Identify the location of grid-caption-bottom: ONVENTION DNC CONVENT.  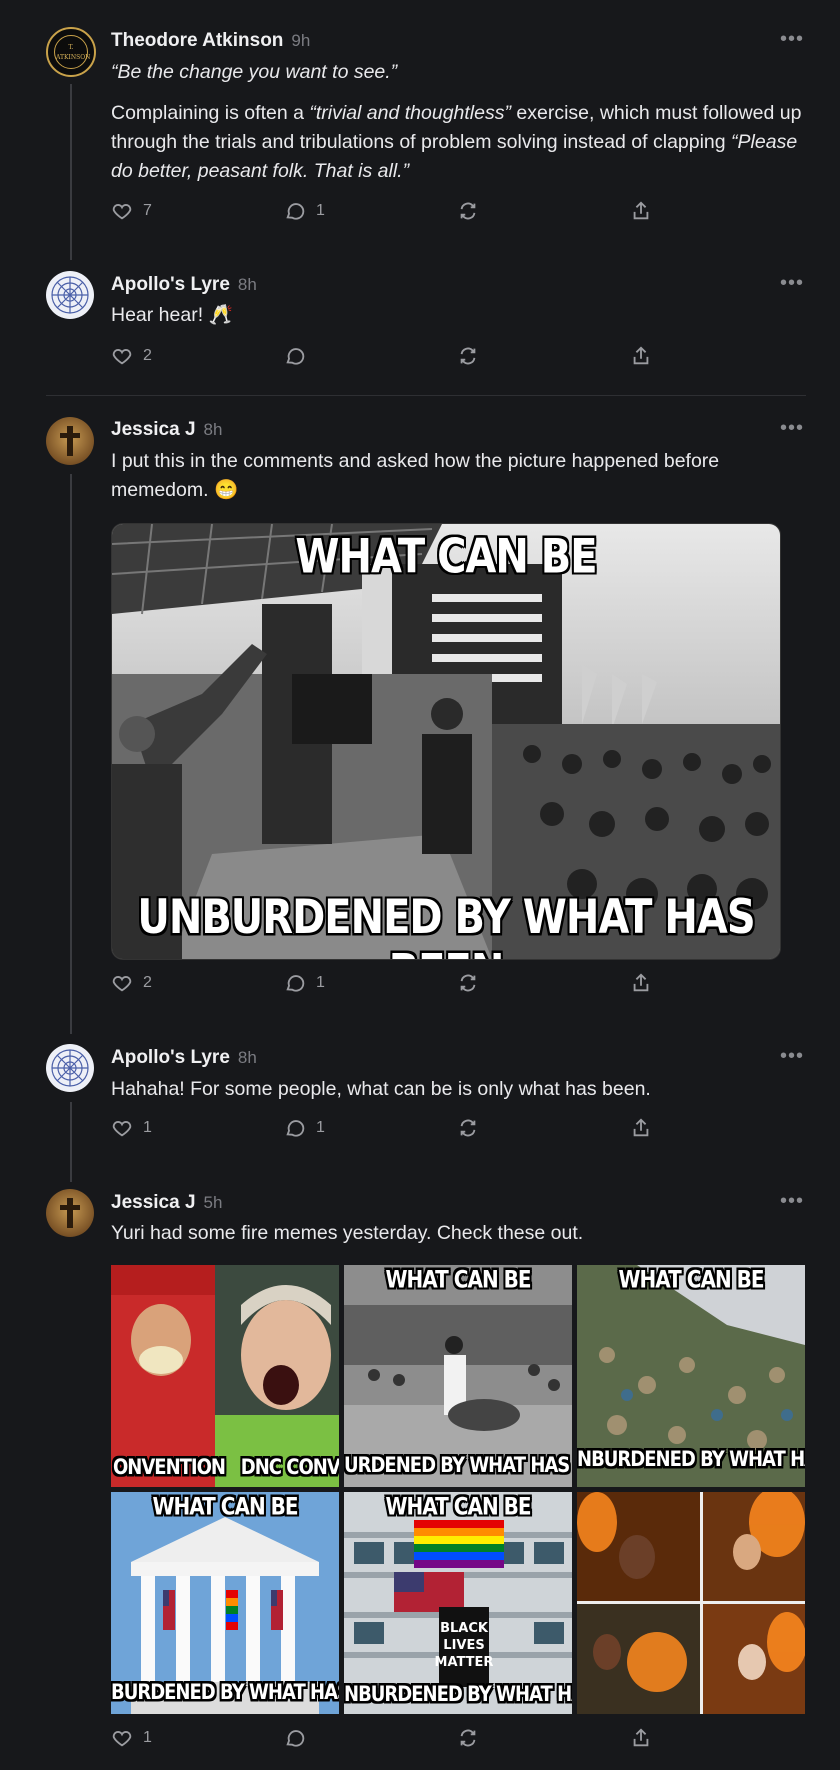
(226, 1467).